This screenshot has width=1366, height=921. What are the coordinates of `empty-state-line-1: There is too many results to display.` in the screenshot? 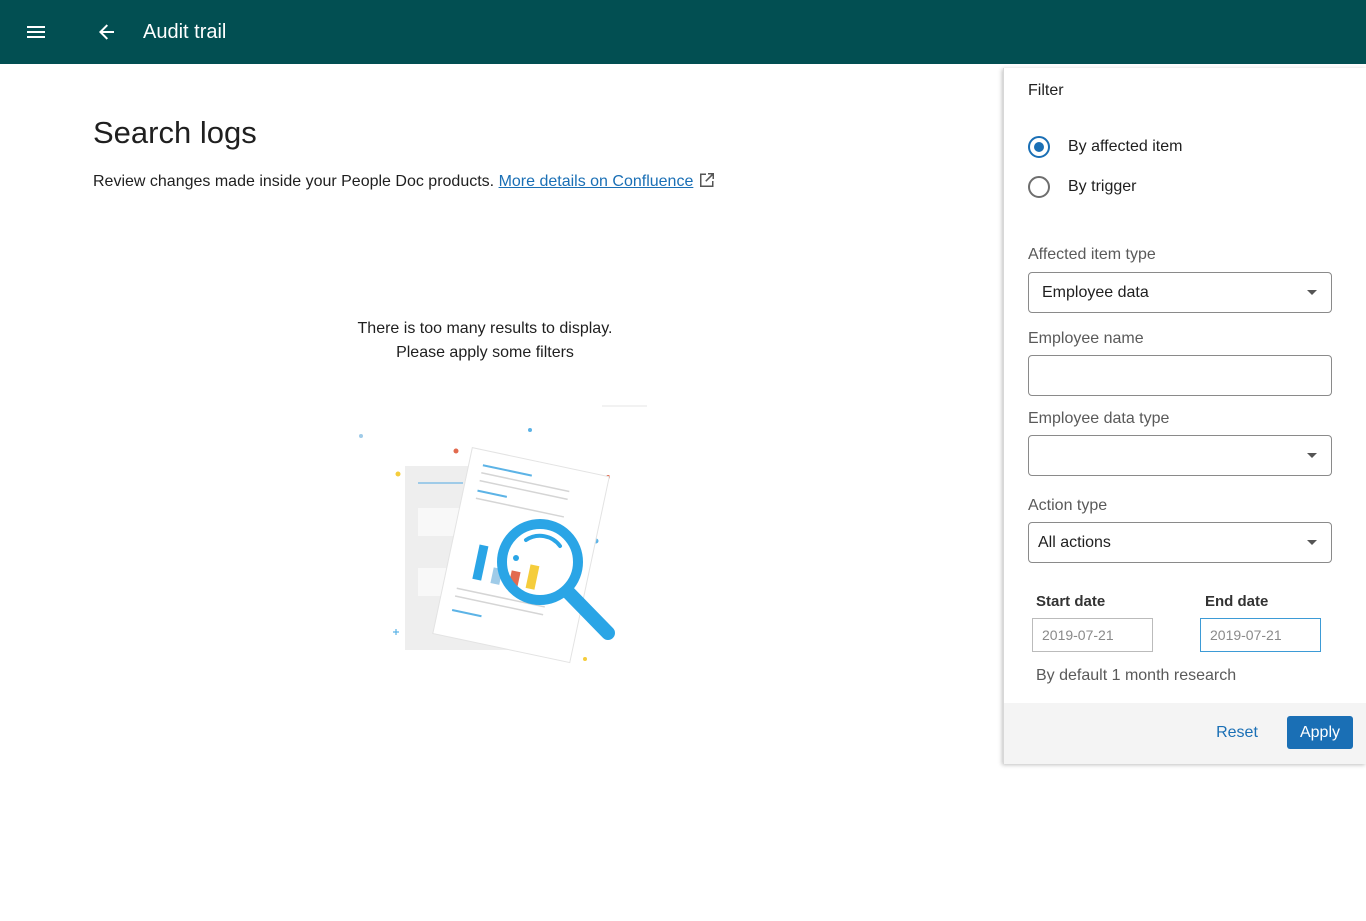 It's located at (485, 328).